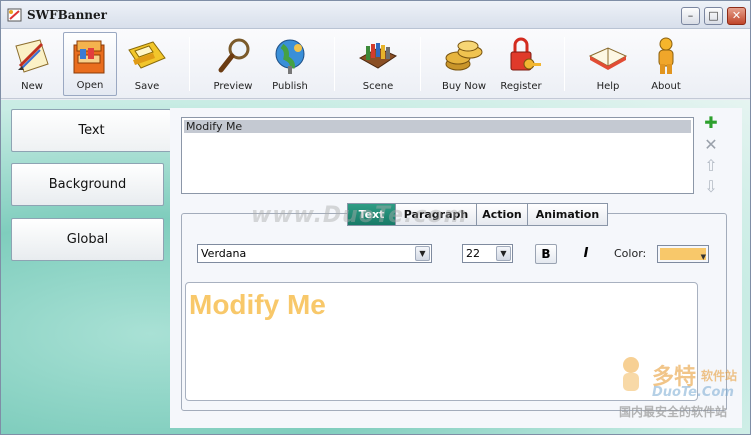 The width and height of the screenshot is (751, 435). Describe the element at coordinates (89, 57) in the screenshot. I see `open-folder-icon` at that location.